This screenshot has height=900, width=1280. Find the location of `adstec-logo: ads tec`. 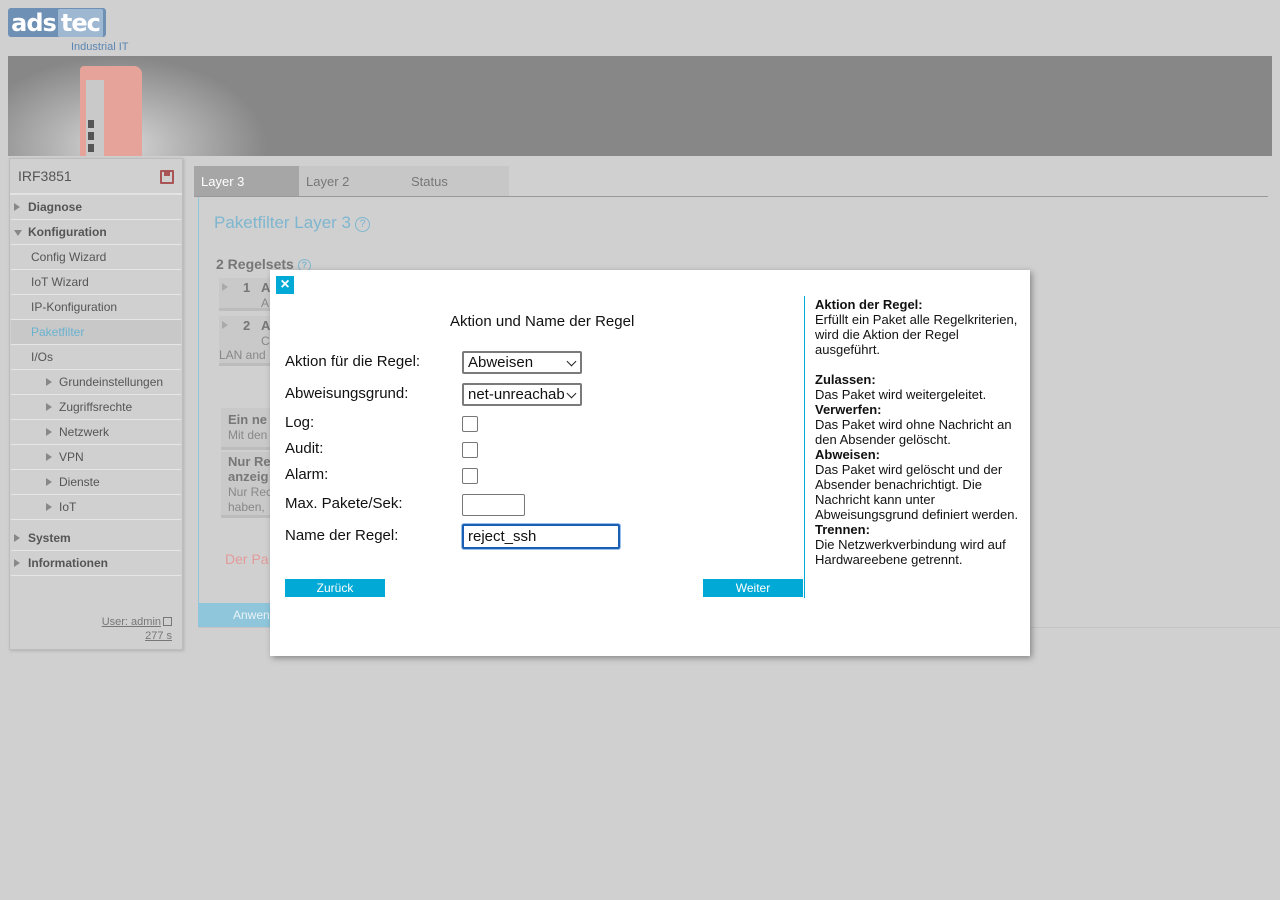

adstec-logo: ads tec is located at coordinates (57, 22).